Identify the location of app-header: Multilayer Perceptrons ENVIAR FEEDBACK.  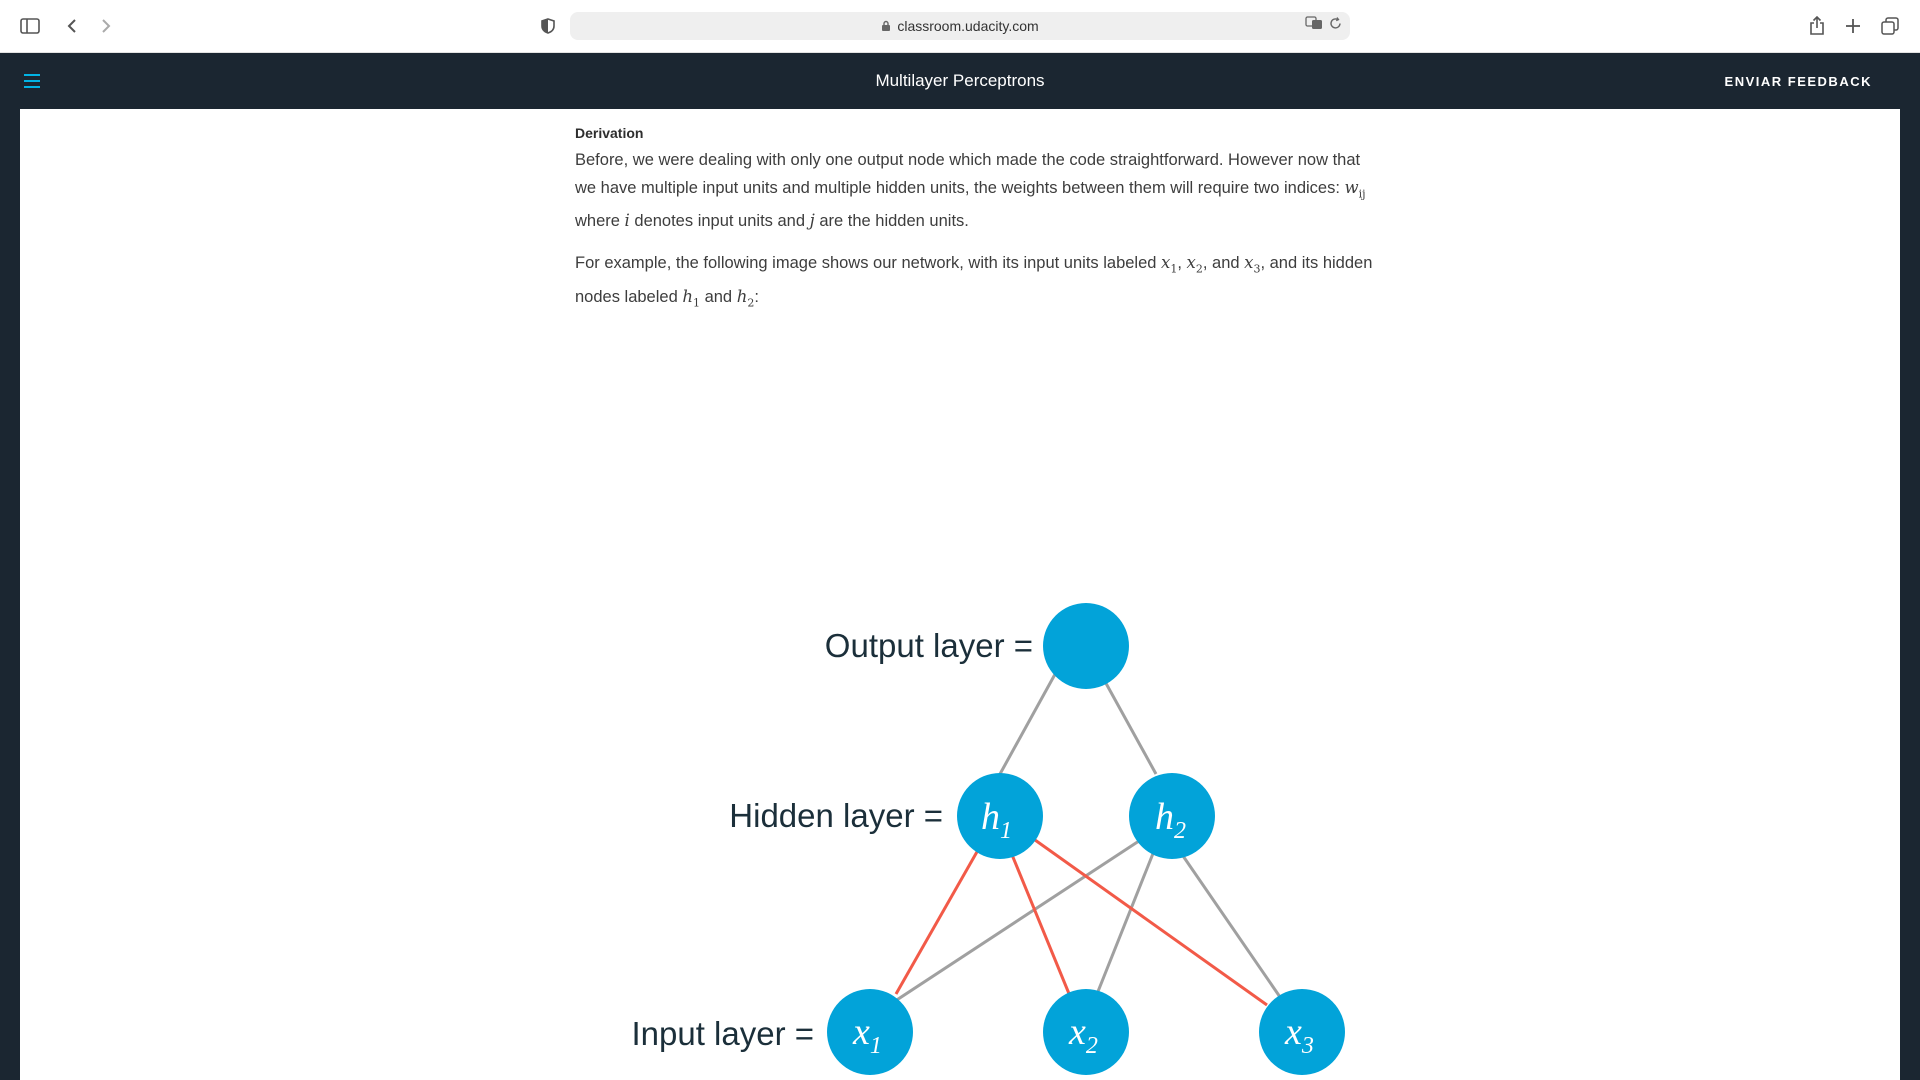
(960, 81).